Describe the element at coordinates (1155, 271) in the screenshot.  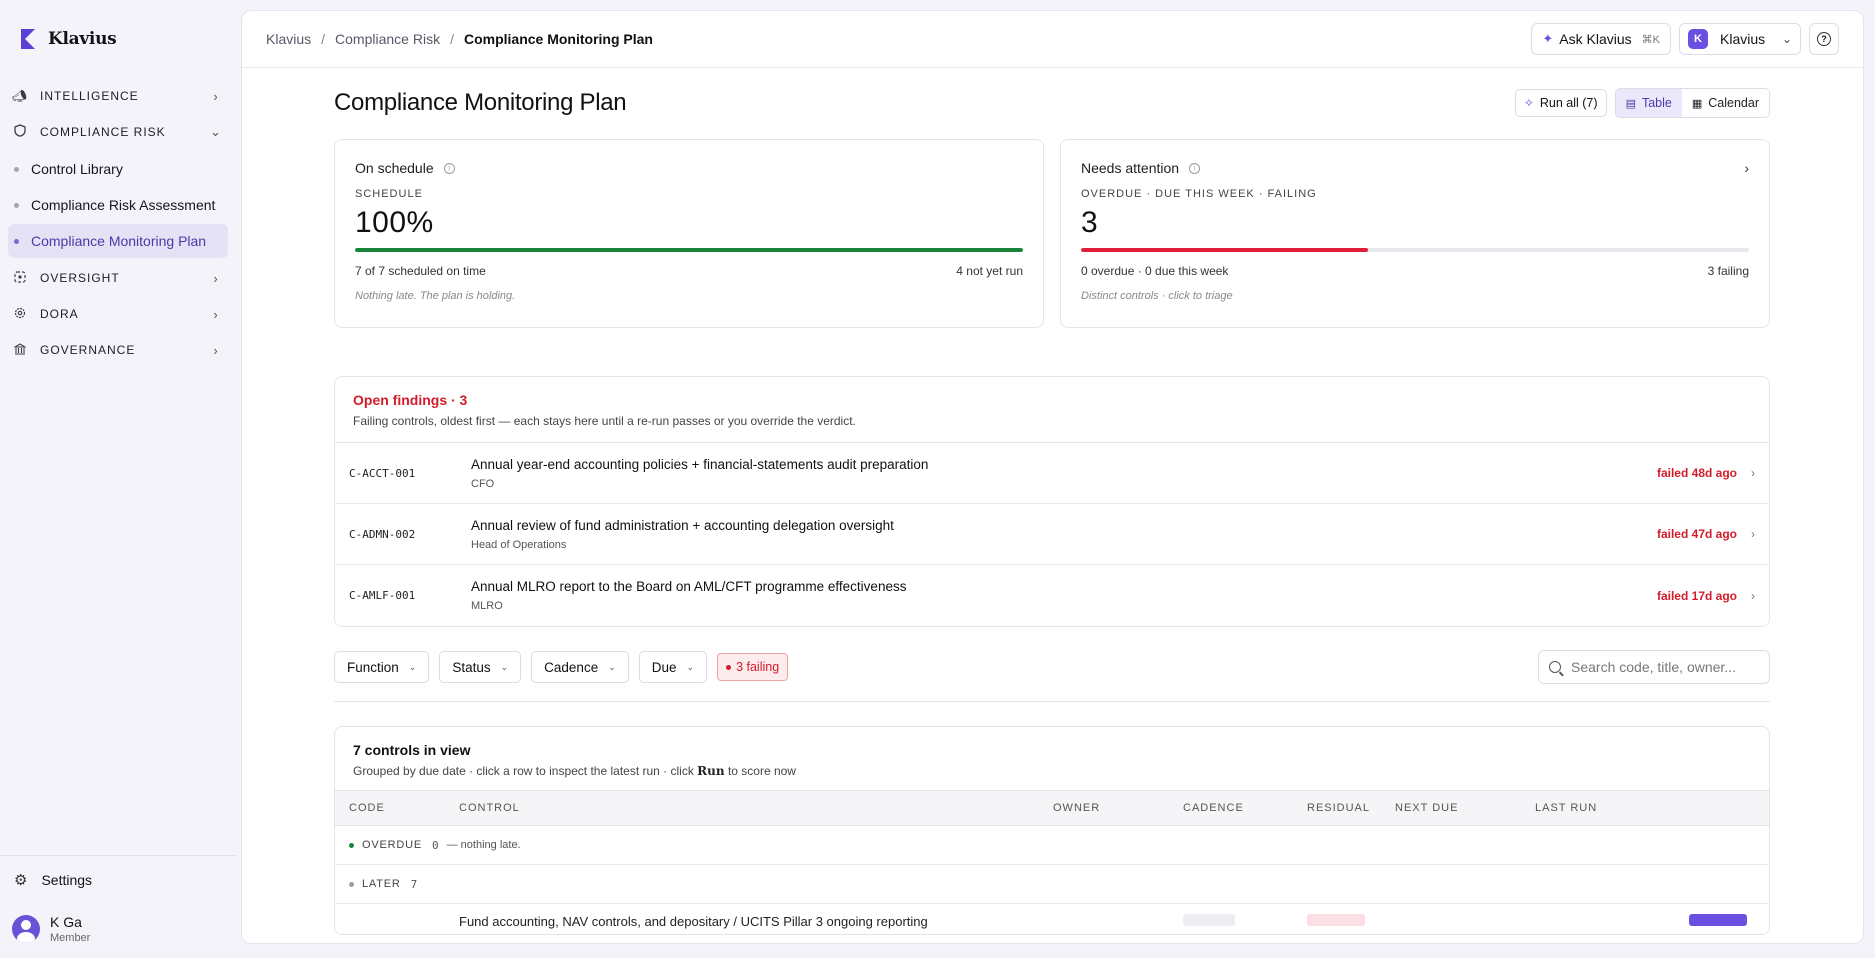
I see `meta-left: 0 overdue · 0 due this week` at that location.